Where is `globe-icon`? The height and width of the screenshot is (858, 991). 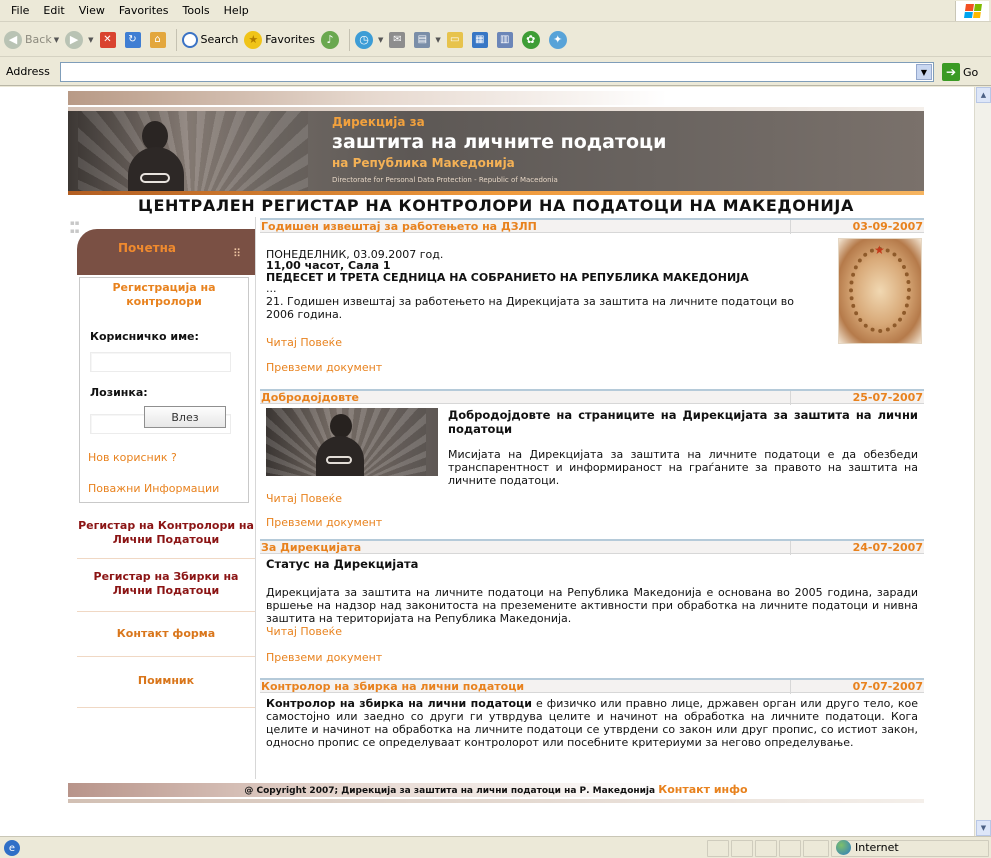 globe-icon is located at coordinates (843, 847).